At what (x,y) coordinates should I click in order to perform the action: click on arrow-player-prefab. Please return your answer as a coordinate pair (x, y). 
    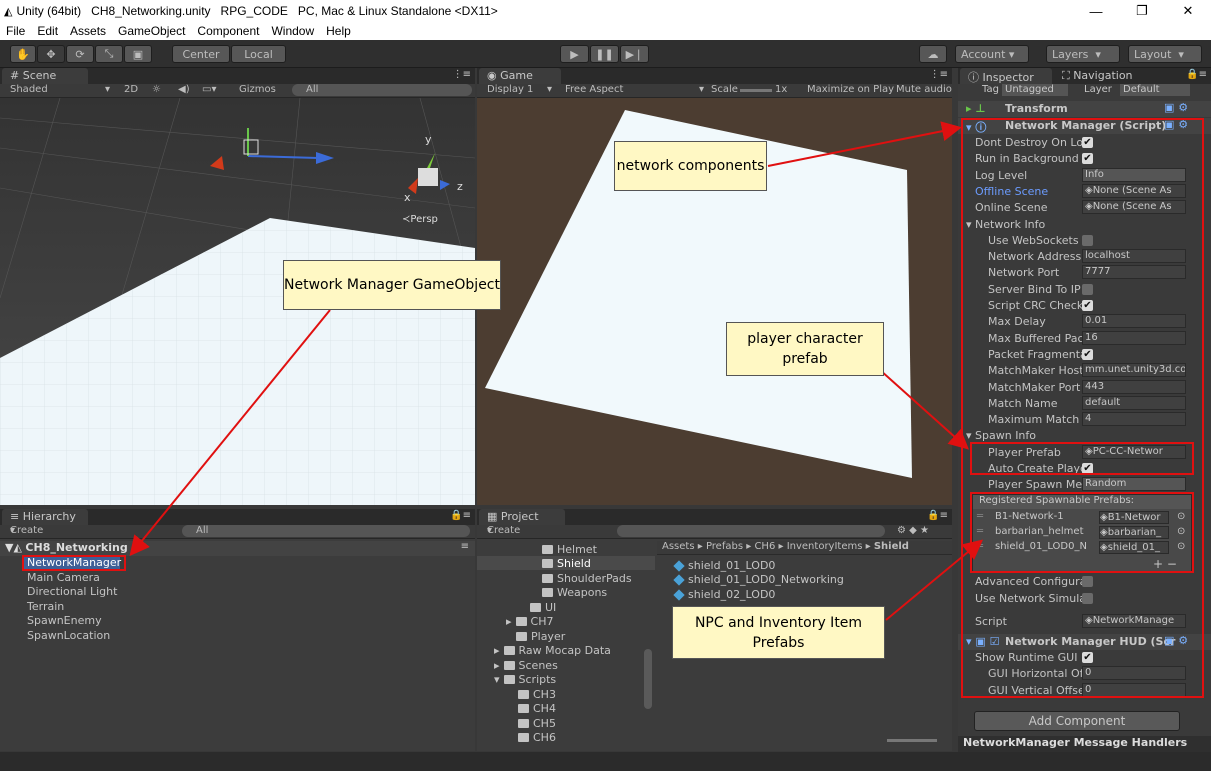
    Looking at the image, I should click on (924, 409).